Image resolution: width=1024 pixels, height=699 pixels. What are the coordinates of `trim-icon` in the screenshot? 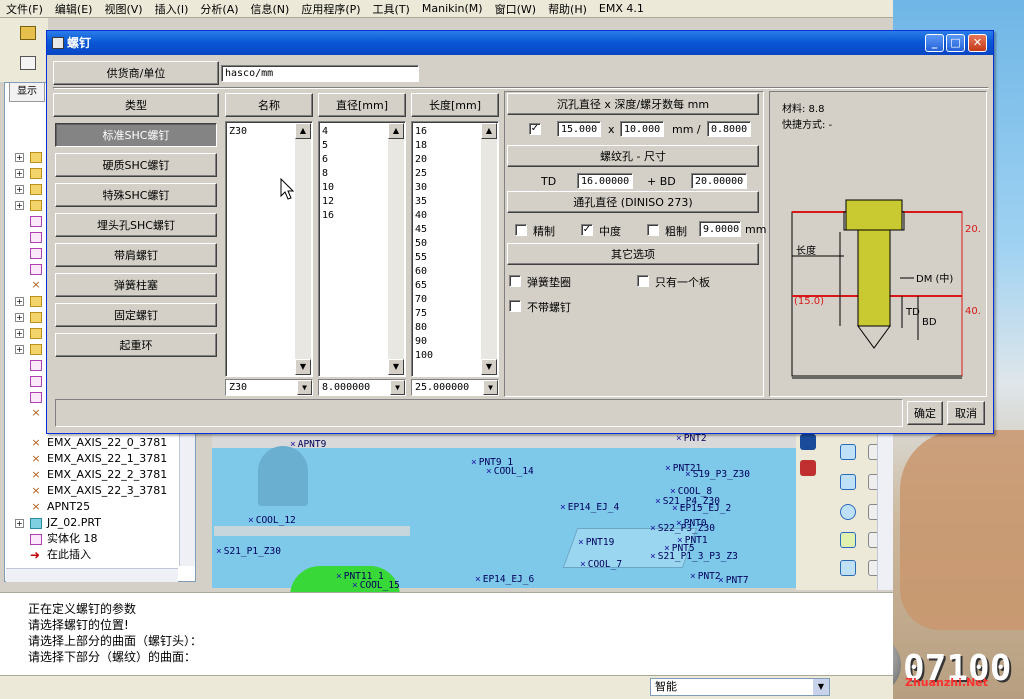 It's located at (848, 568).